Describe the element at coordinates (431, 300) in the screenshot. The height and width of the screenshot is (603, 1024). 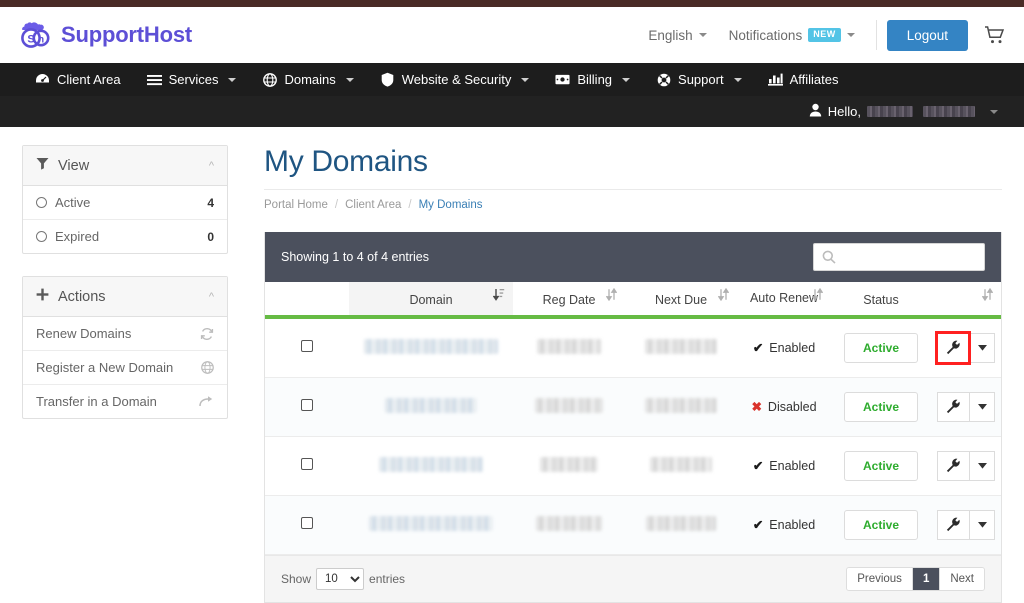
I see `th-domain: Domain` at that location.